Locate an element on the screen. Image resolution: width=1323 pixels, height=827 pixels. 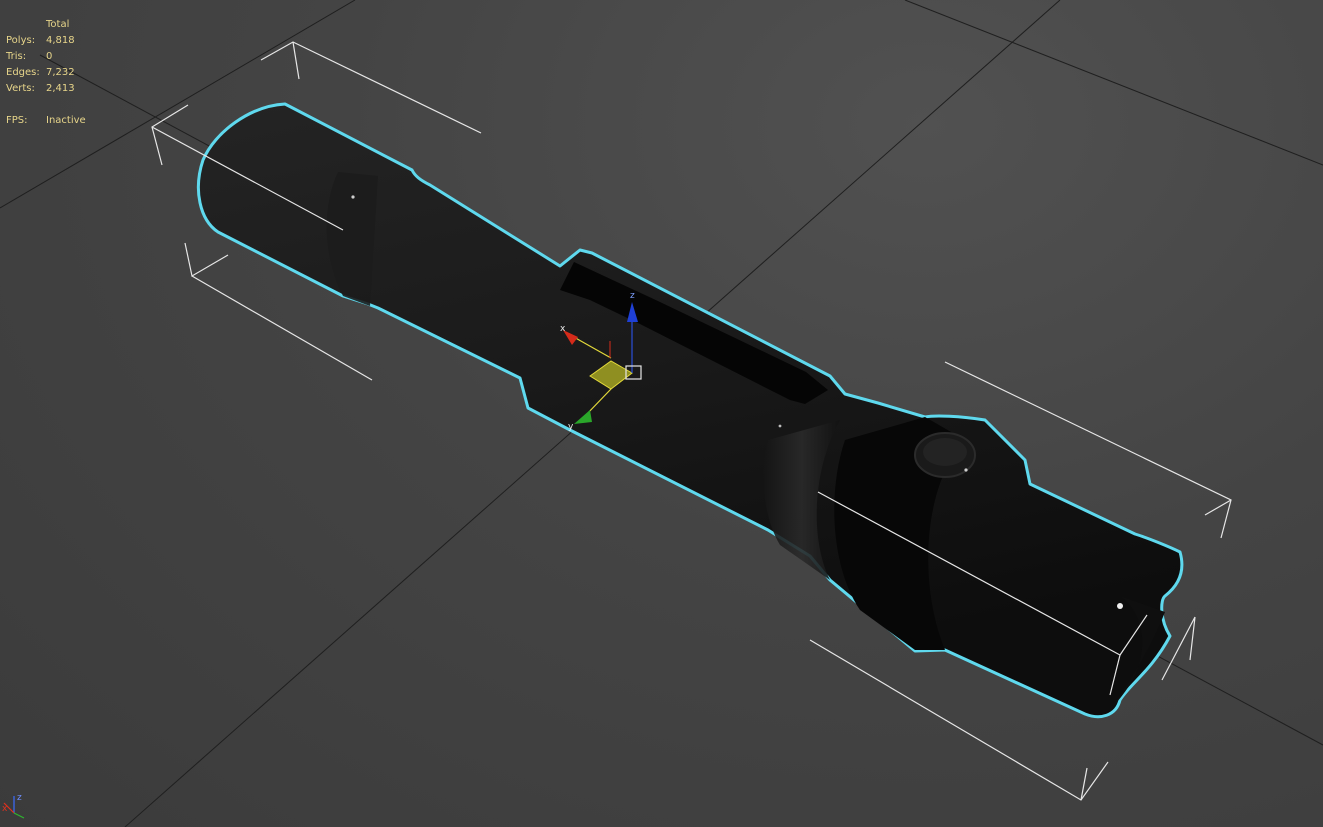
stats-row-polys: Polys: 4,818 is located at coordinates (46, 41).